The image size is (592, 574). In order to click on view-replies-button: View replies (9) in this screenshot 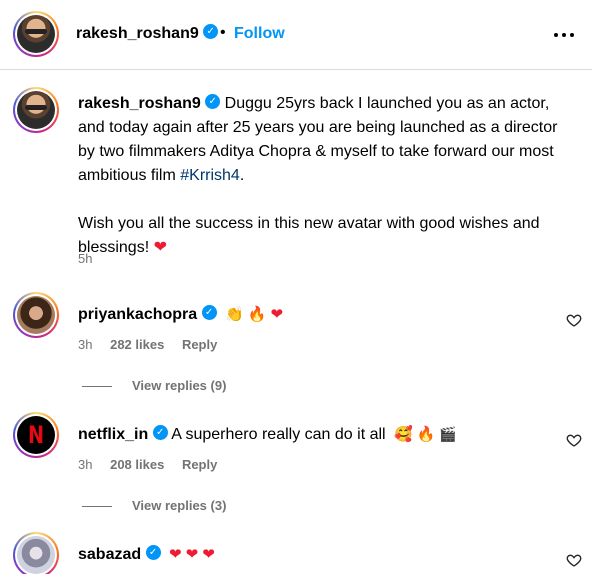, I will do `click(154, 385)`.